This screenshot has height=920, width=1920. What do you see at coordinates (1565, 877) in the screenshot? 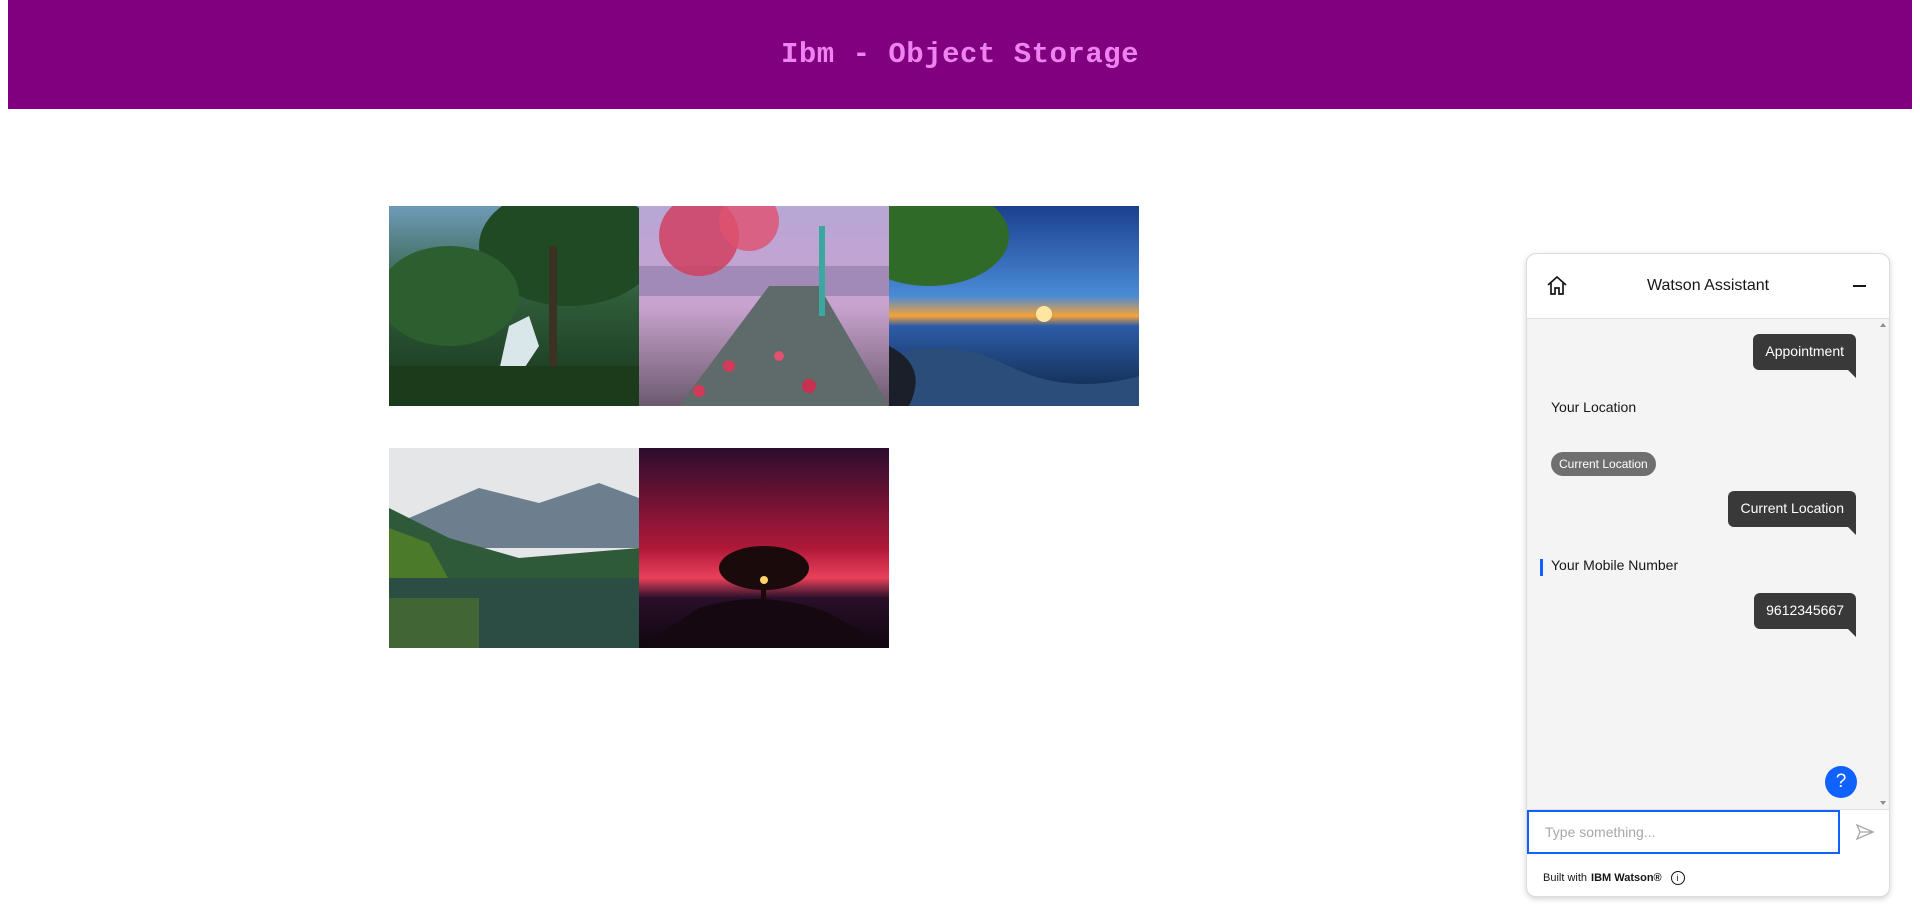
I see `footer-prefix: Built with` at bounding box center [1565, 877].